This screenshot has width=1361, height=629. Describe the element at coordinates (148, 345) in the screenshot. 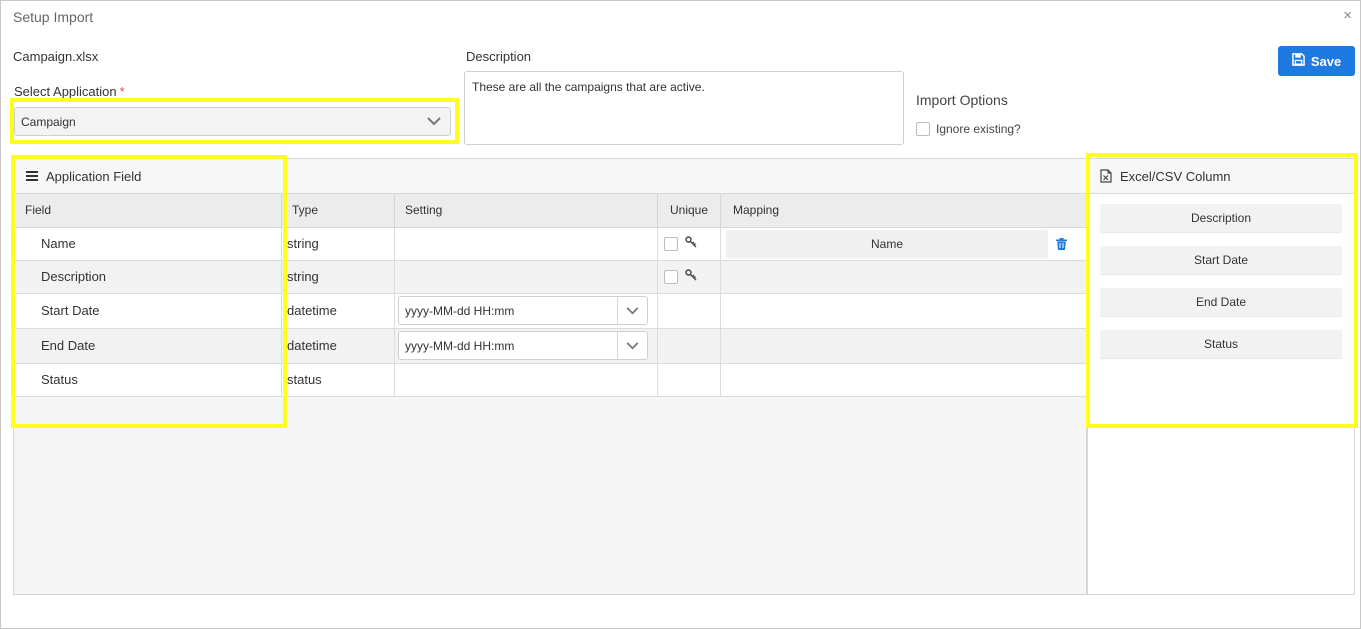

I see `field-cell: End Date` at that location.